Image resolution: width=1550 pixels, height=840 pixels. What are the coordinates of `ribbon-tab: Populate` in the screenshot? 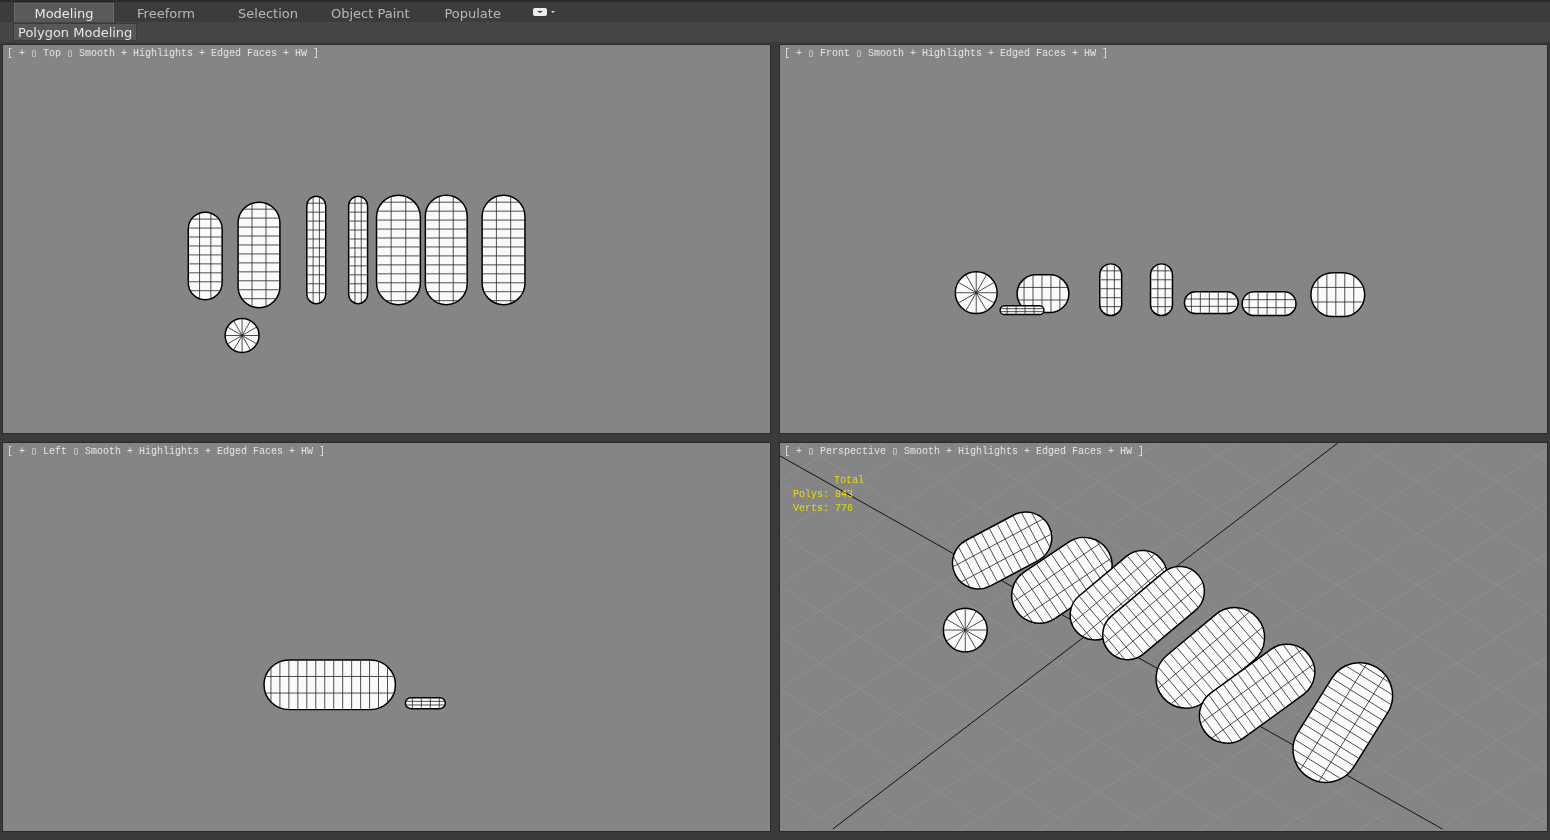 It's located at (472, 12).